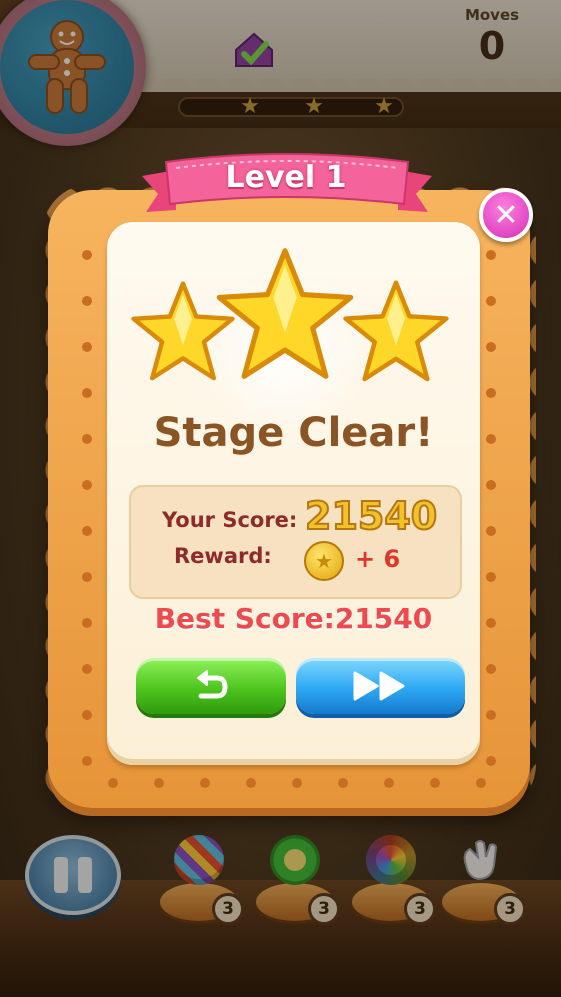 The width and height of the screenshot is (561, 997). Describe the element at coordinates (293, 618) in the screenshot. I see `best-score-text: Best Score:21540` at that location.